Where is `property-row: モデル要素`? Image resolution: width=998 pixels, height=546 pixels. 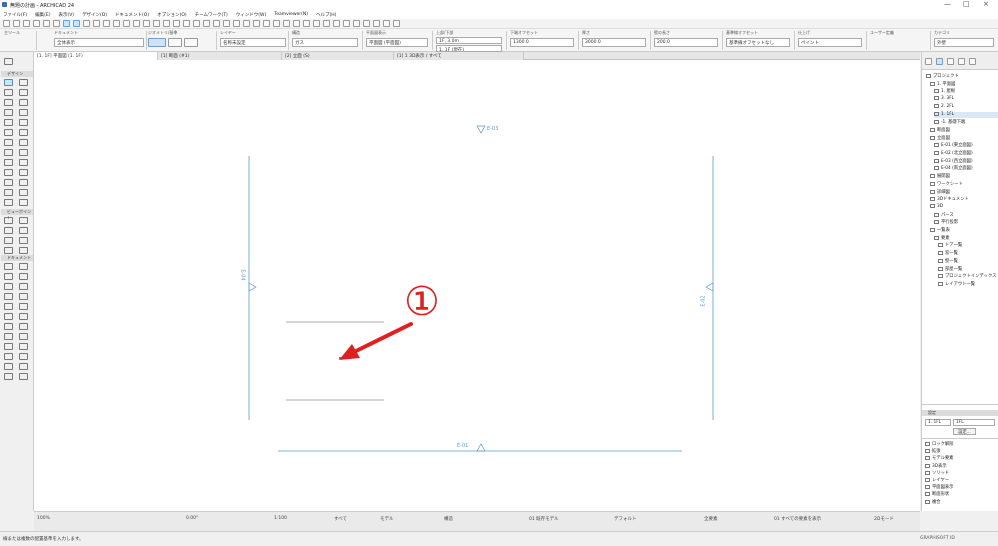
property-row: モデル要素 is located at coordinates (961, 458).